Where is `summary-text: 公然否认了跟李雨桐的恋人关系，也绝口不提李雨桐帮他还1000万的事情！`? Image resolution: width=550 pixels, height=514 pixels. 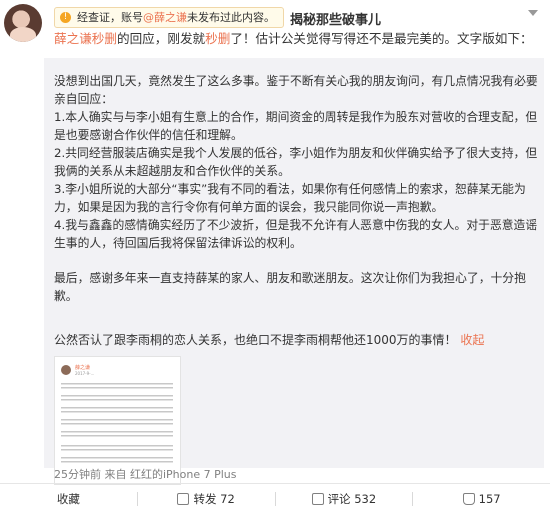
summary-text: 公然否认了跟李雨桐的恋人关系，也绝口不提李雨桐帮他还1000万的事情！ is located at coordinates (255, 340).